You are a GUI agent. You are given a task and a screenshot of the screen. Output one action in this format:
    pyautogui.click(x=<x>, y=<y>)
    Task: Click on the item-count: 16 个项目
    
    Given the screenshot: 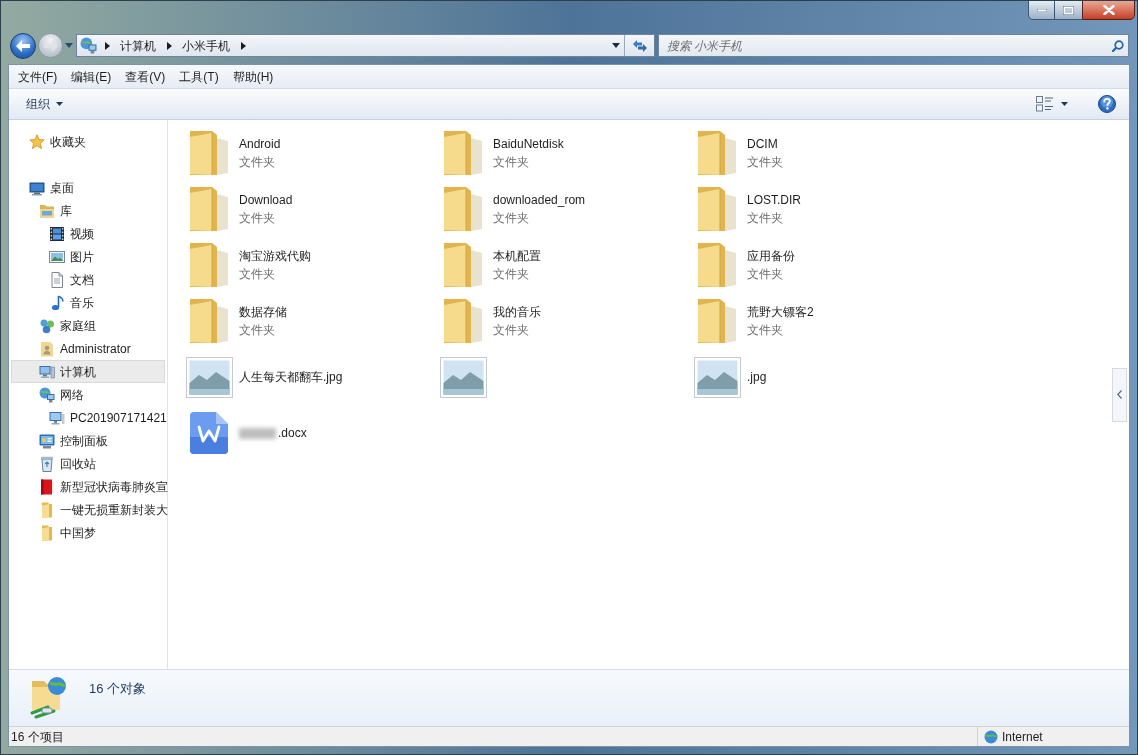 What is the action you would take?
    pyautogui.click(x=37, y=737)
    